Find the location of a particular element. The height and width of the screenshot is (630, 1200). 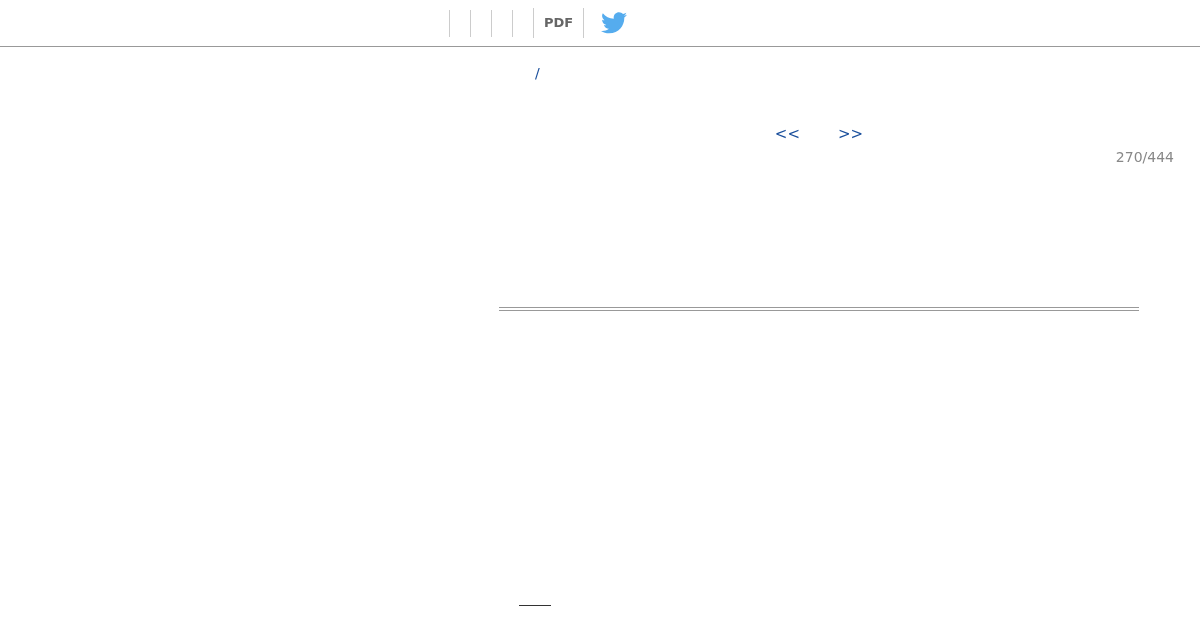

previous-page-link: << is located at coordinates (787, 134).